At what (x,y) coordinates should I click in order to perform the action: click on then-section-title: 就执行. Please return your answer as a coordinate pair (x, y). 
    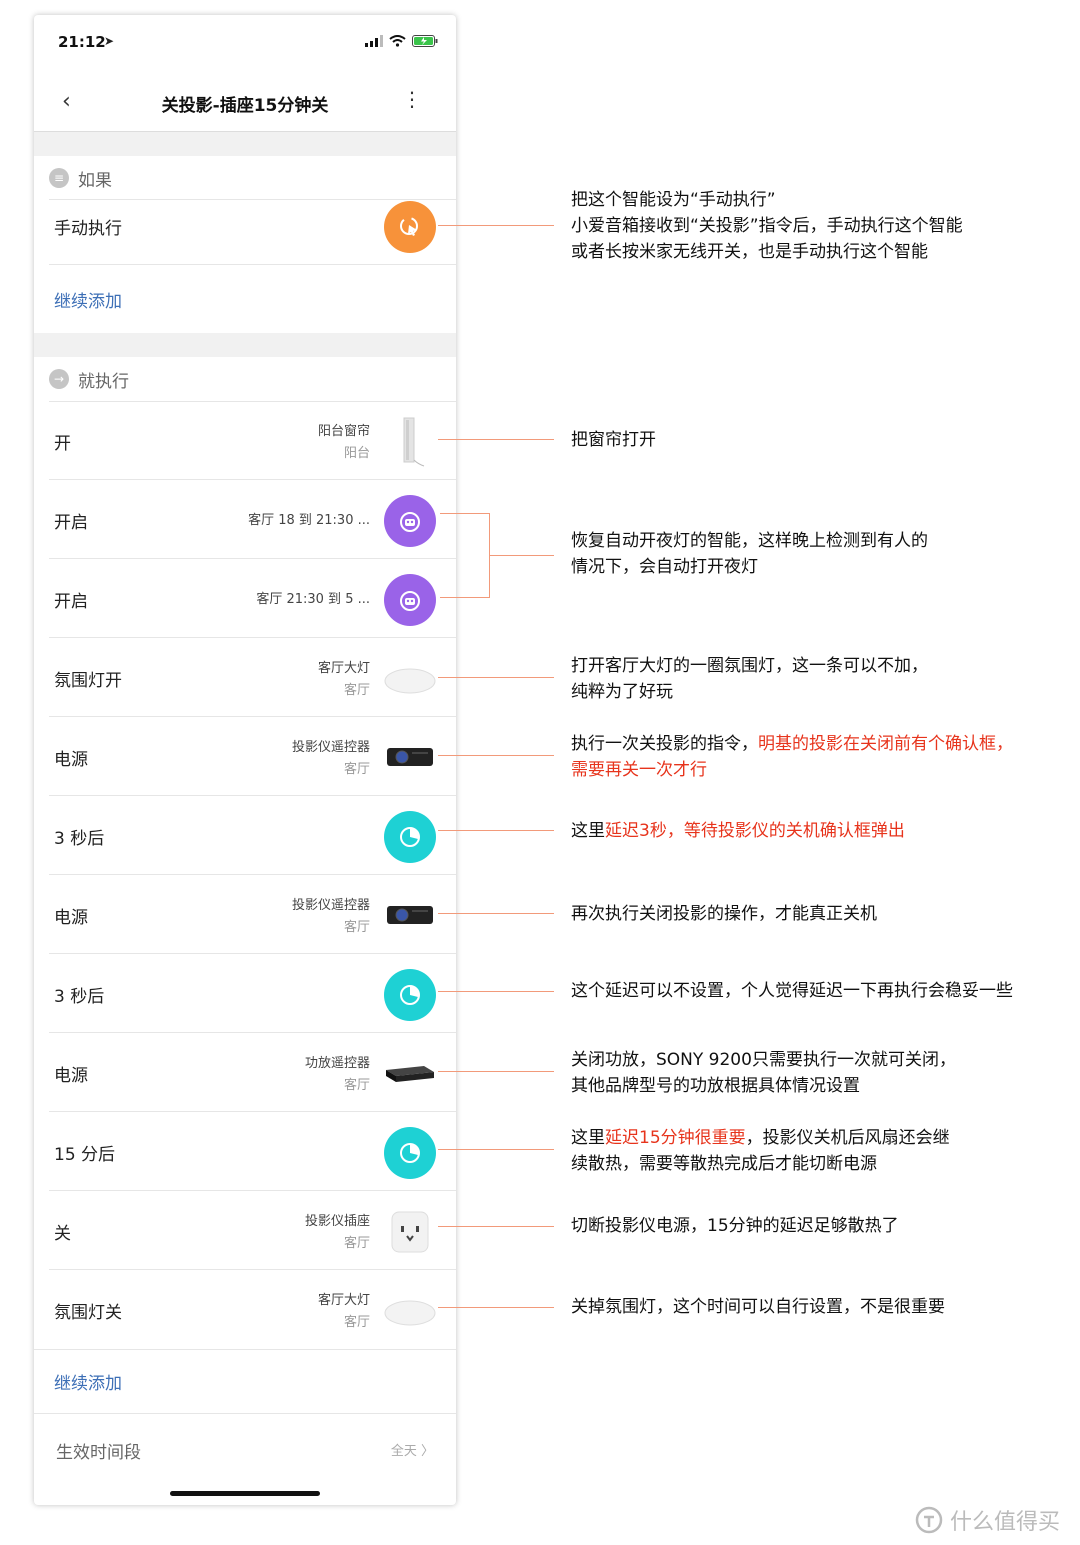
    Looking at the image, I should click on (103, 382).